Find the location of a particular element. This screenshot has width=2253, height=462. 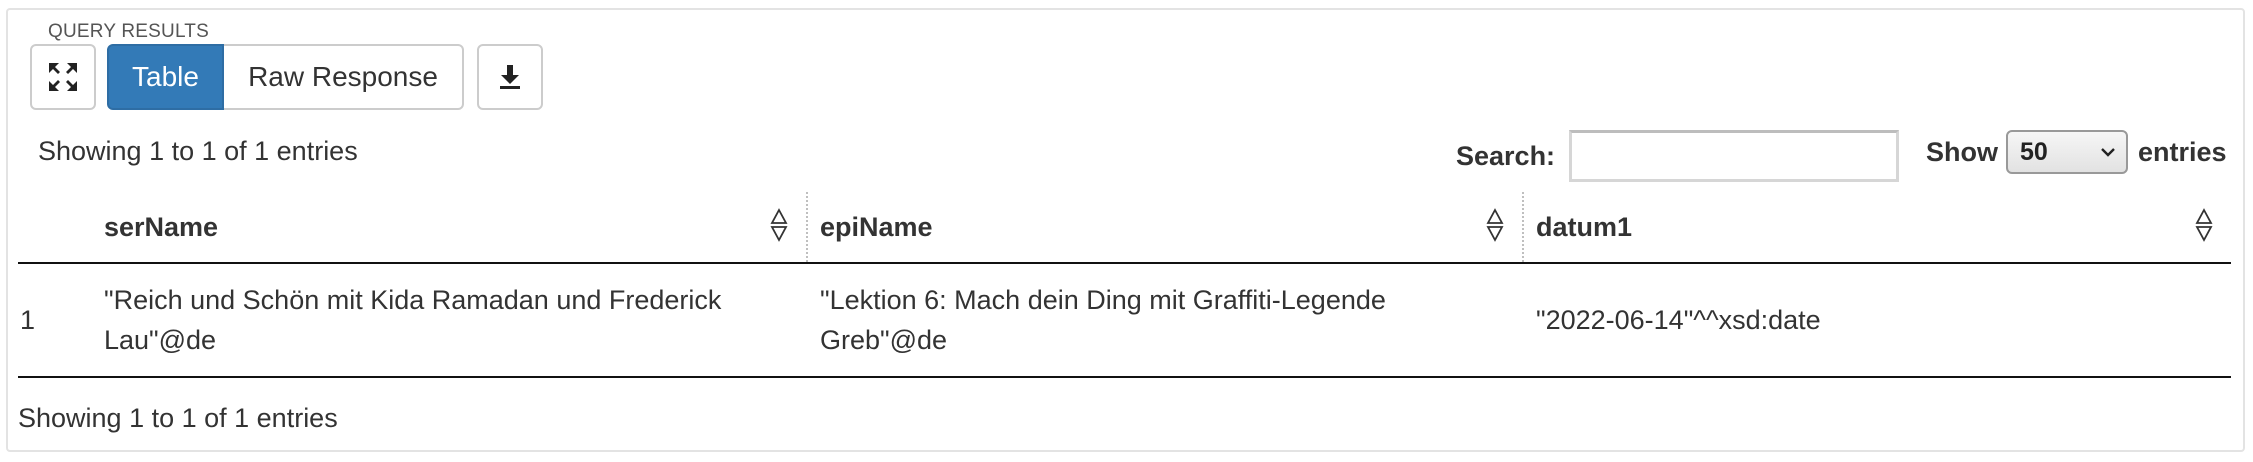

entries-length: Show 50 entries is located at coordinates (2076, 152).